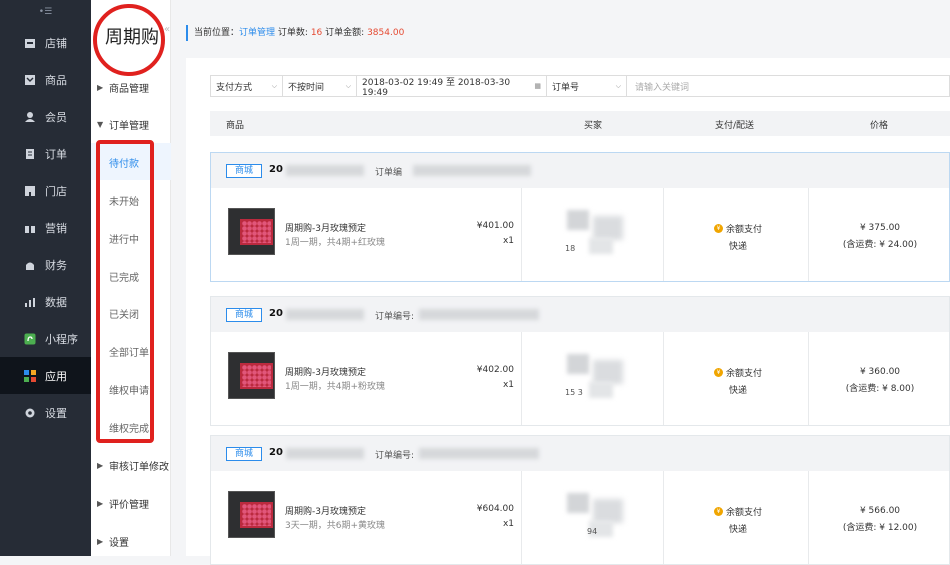 This screenshot has height=565, width=950. Describe the element at coordinates (45, 301) in the screenshot. I see `nav-item-data: 数据` at that location.